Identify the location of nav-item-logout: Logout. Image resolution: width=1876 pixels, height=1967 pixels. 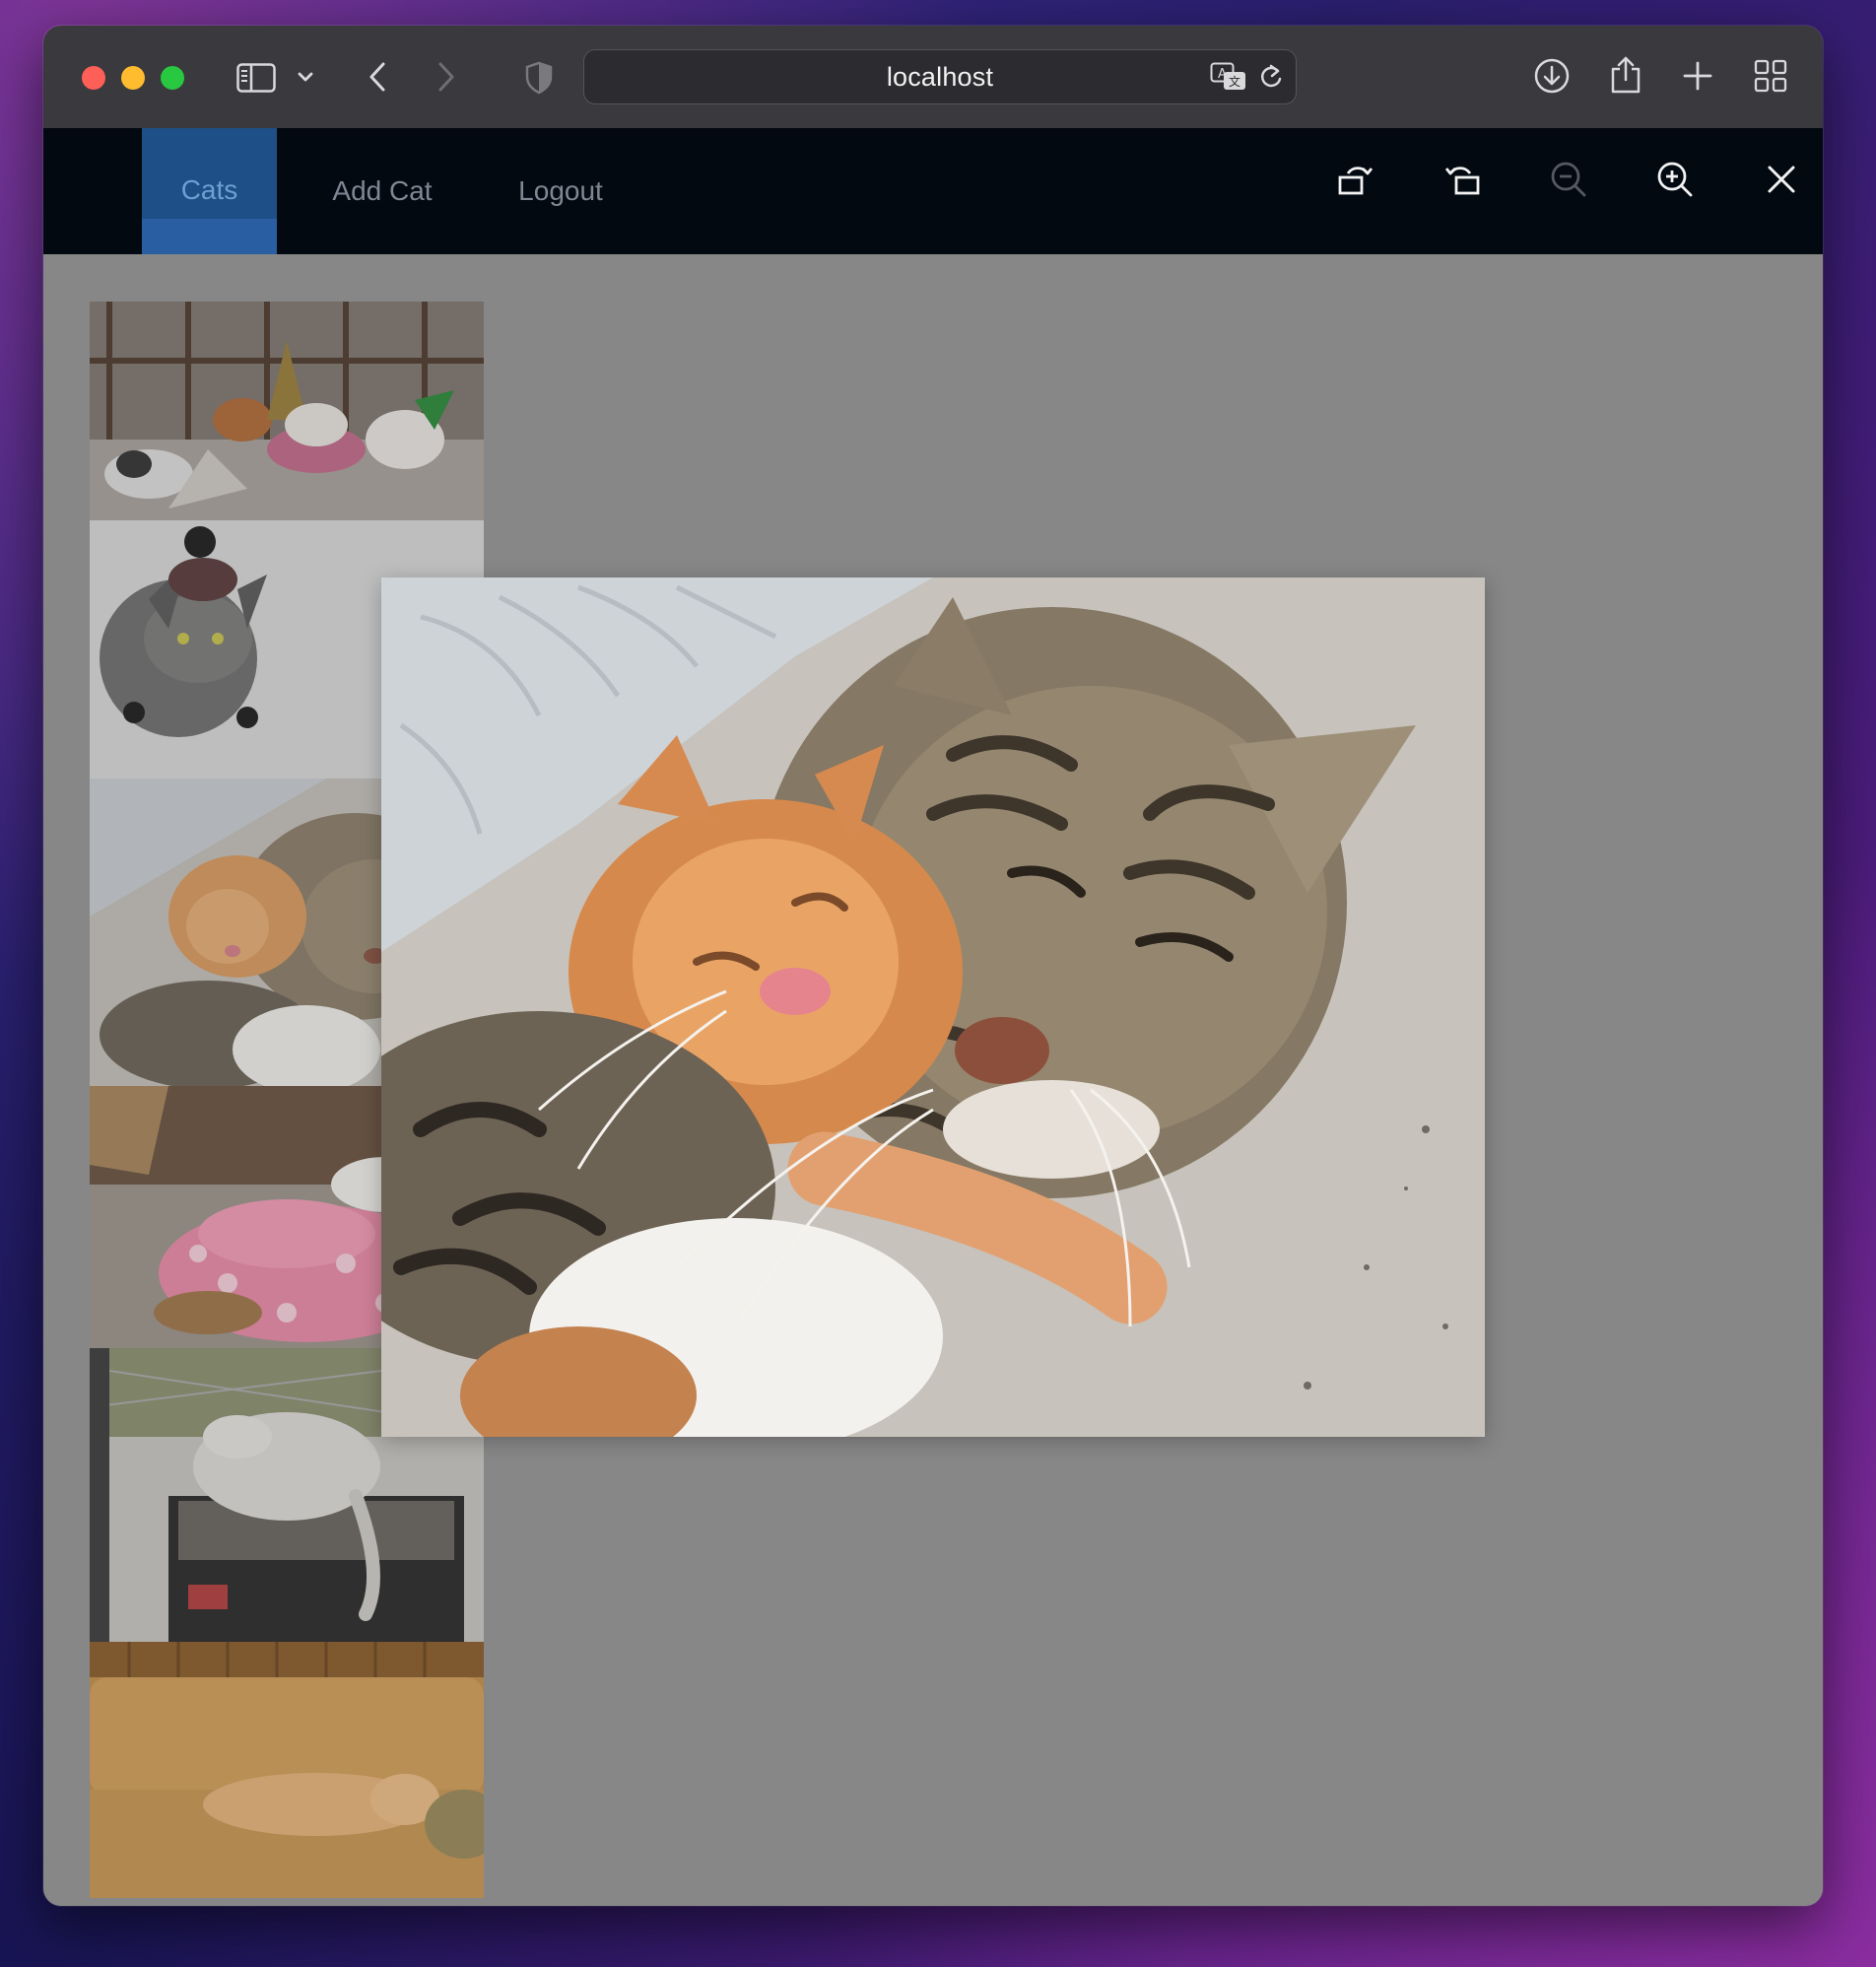
(561, 191).